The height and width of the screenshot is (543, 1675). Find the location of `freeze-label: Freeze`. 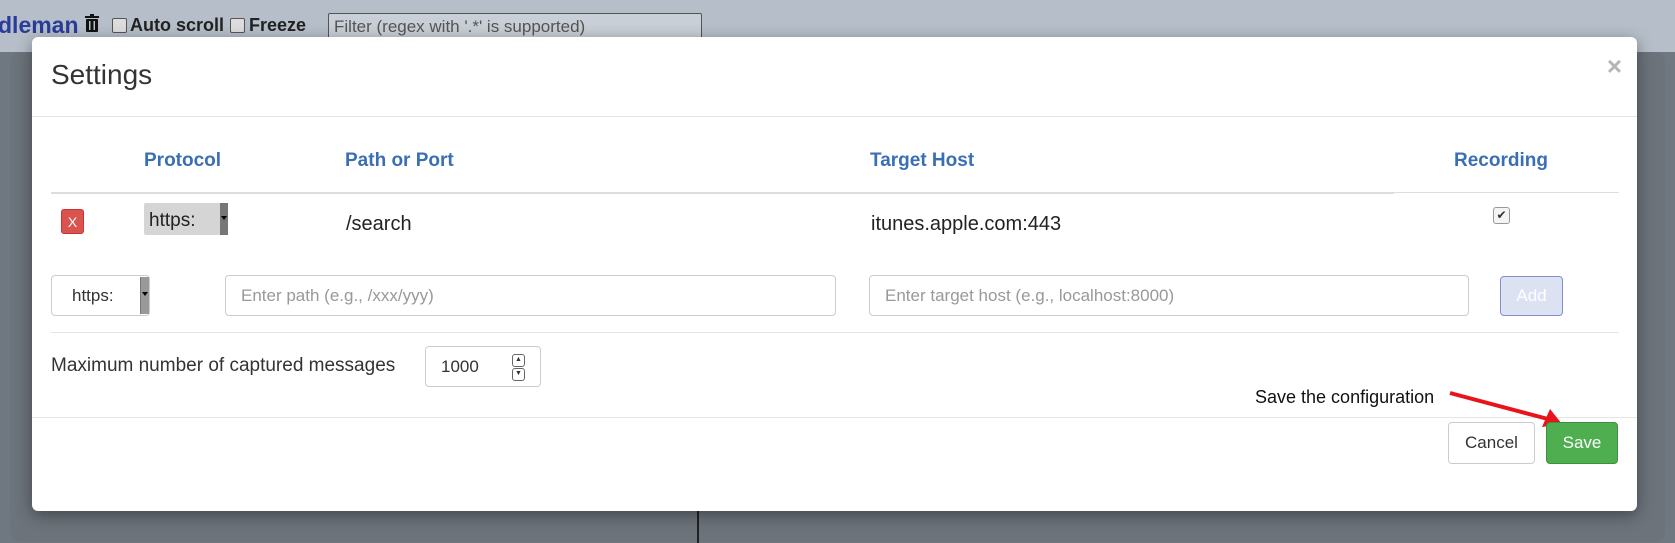

freeze-label: Freeze is located at coordinates (278, 25).